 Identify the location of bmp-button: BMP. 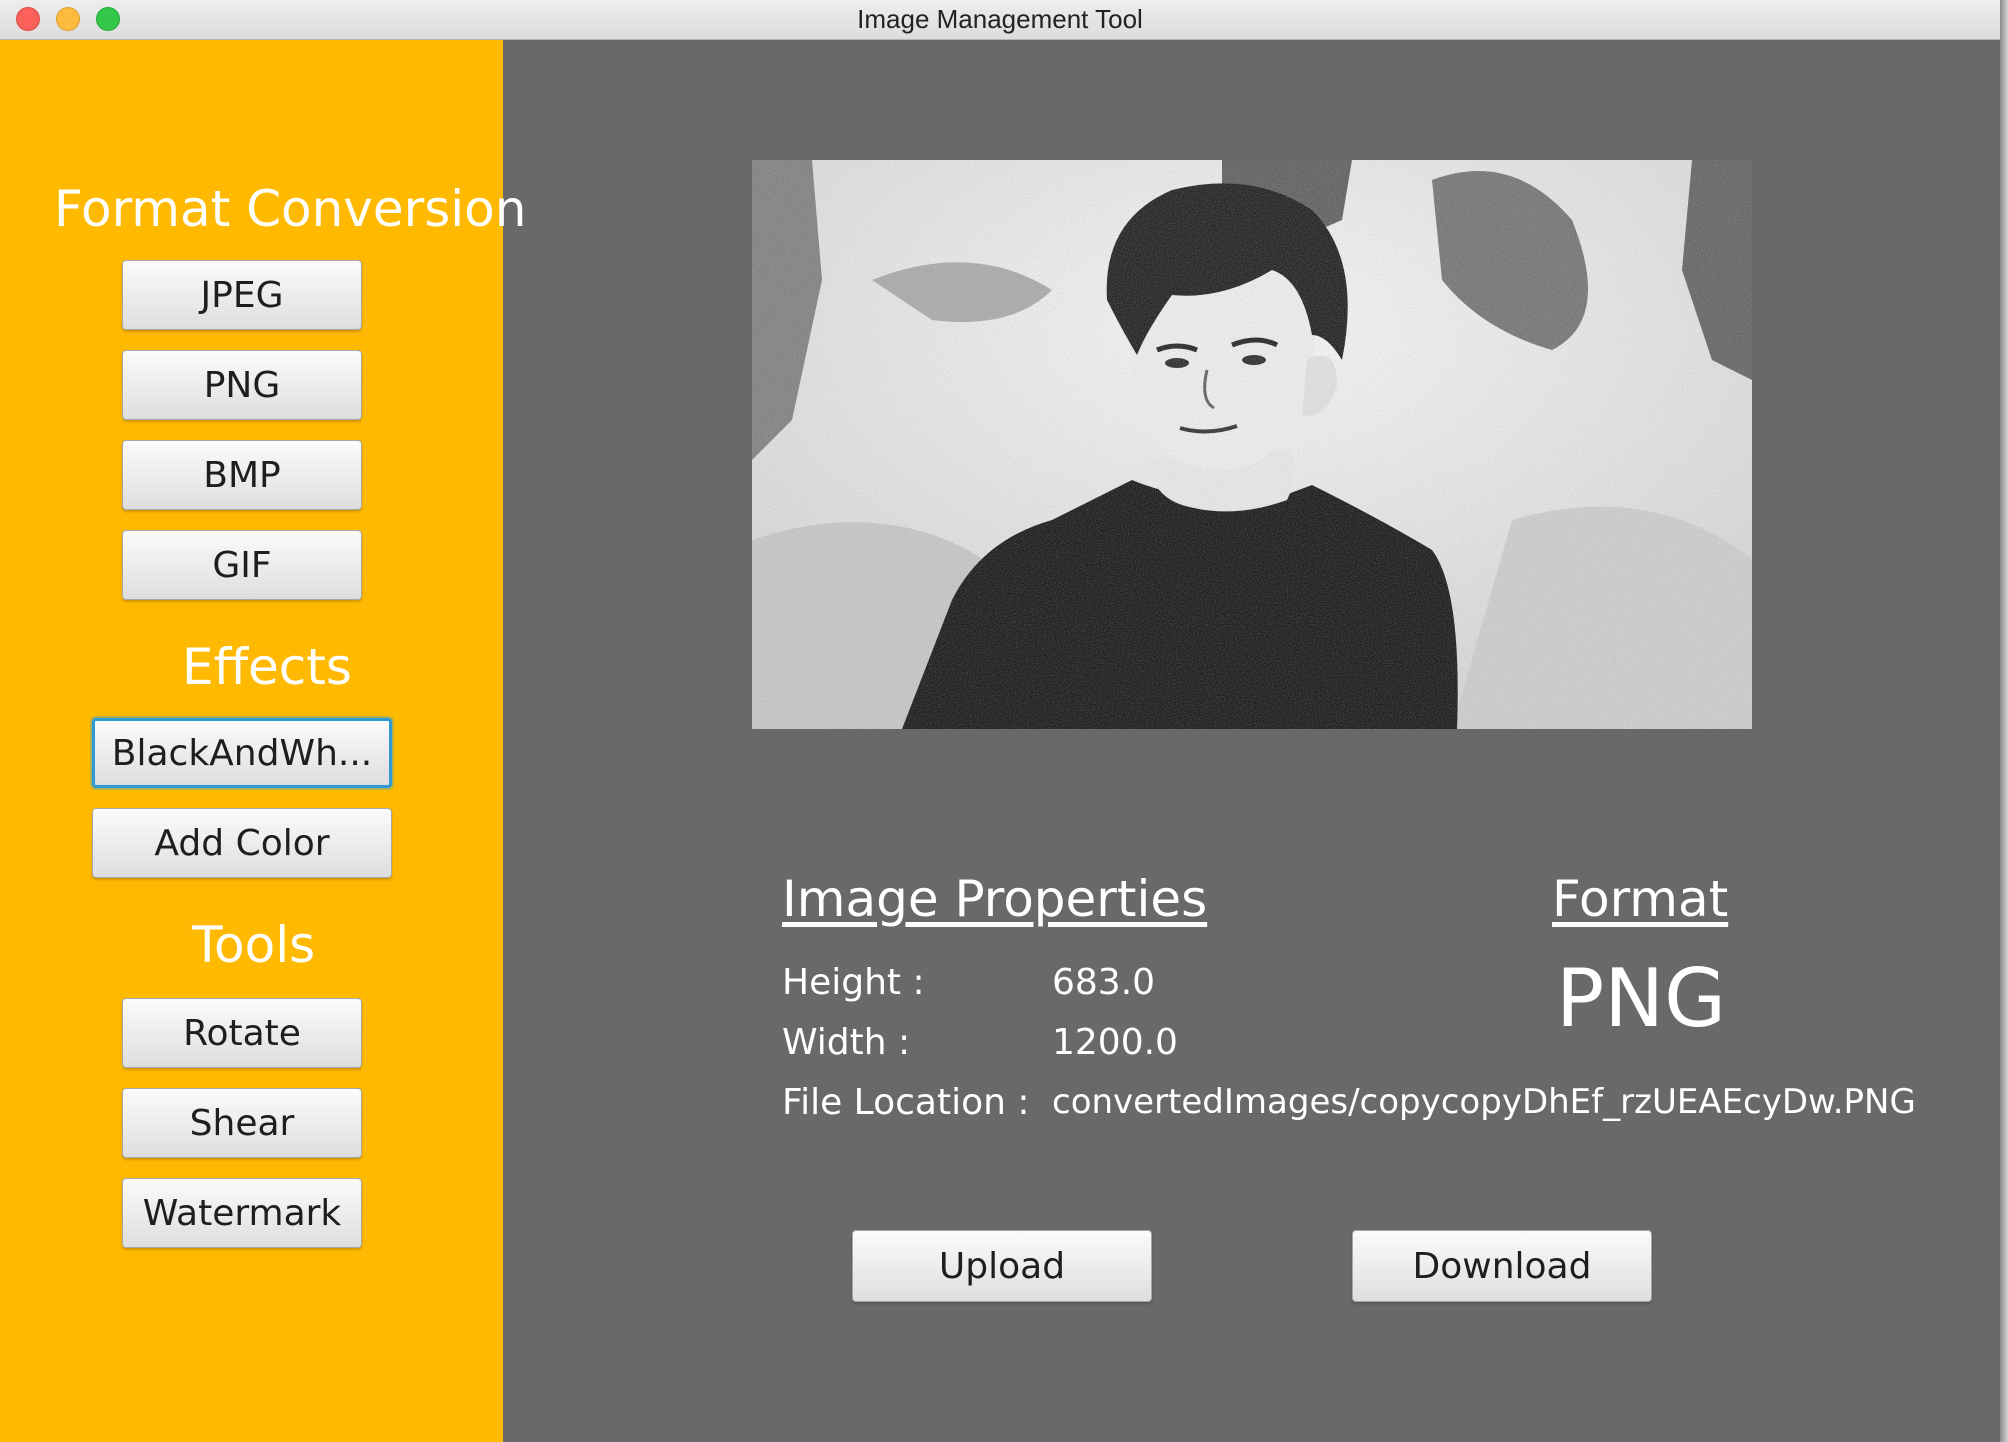
(242, 475).